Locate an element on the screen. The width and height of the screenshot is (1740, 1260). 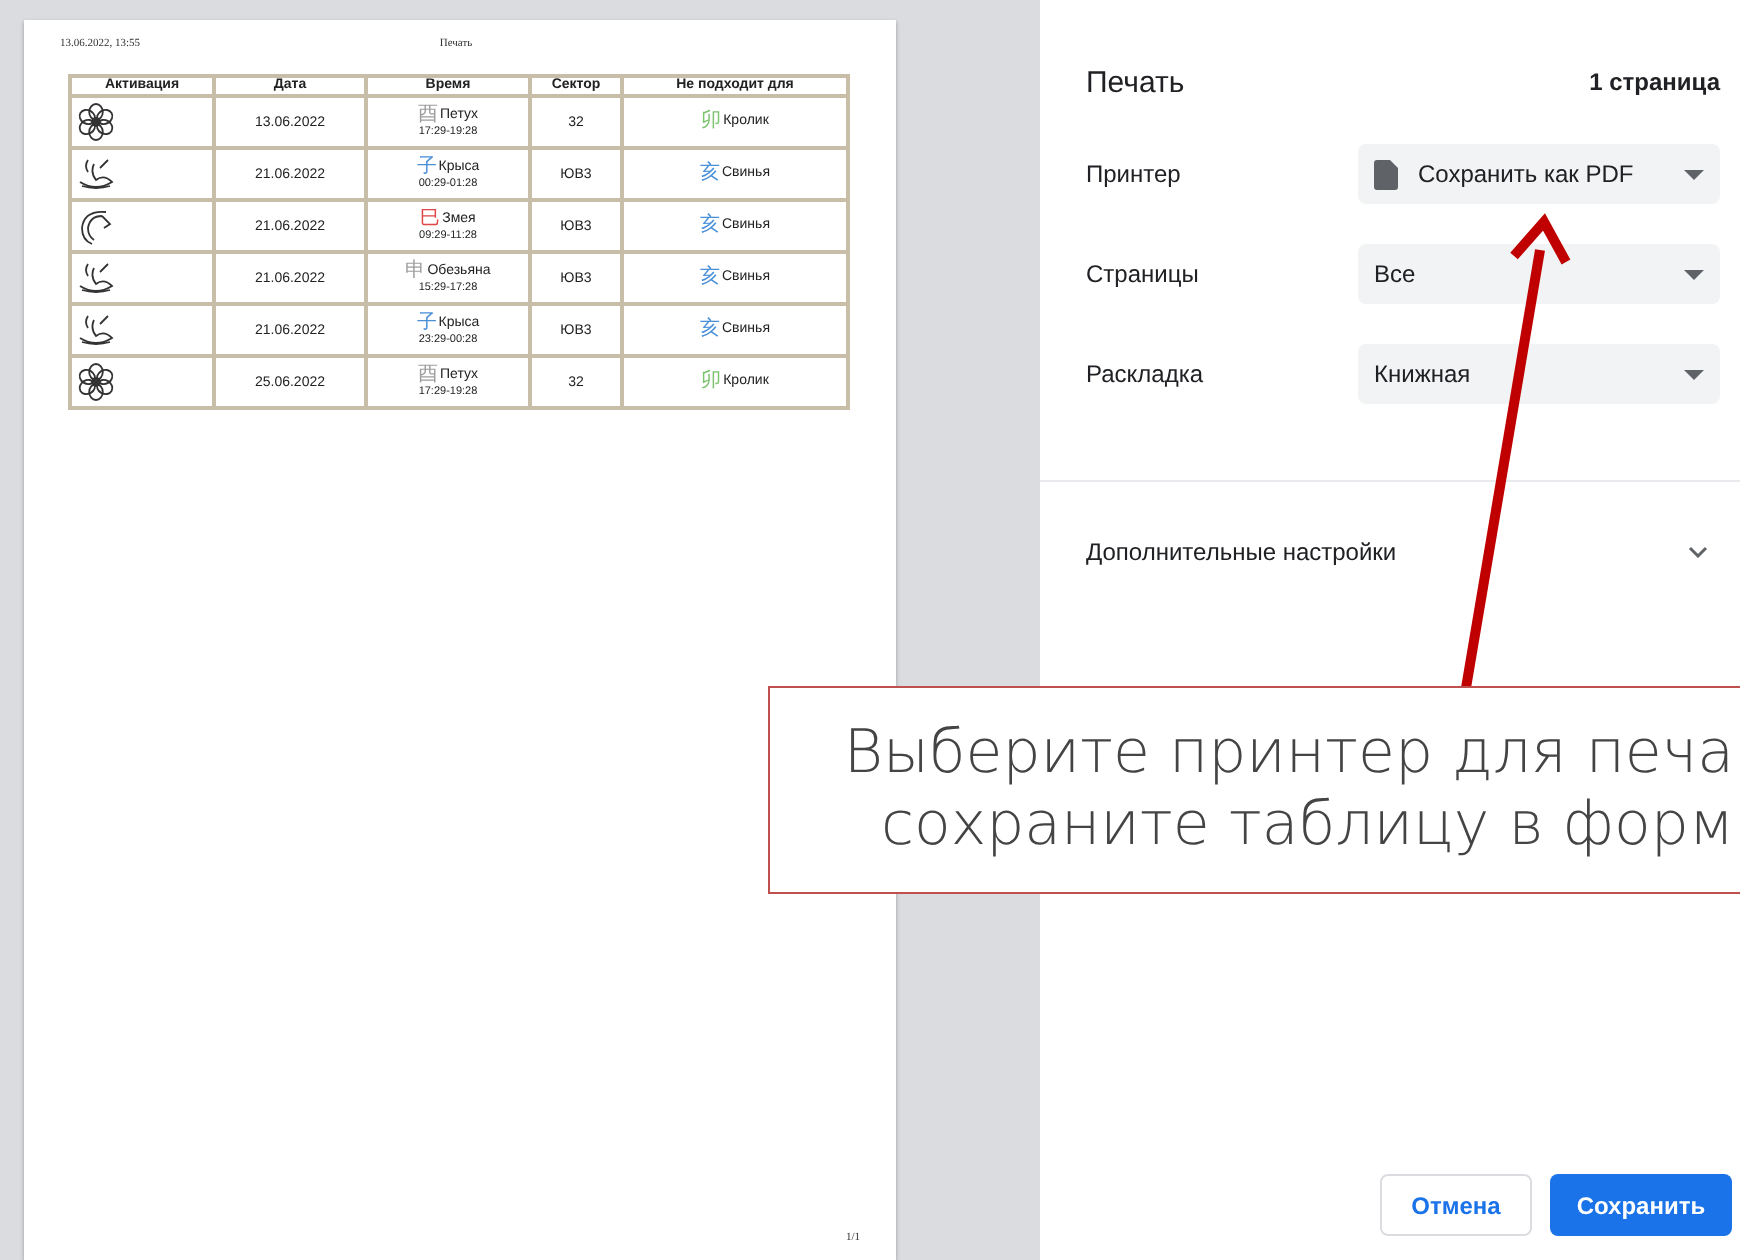
save-button: Сохранить is located at coordinates (1641, 1205).